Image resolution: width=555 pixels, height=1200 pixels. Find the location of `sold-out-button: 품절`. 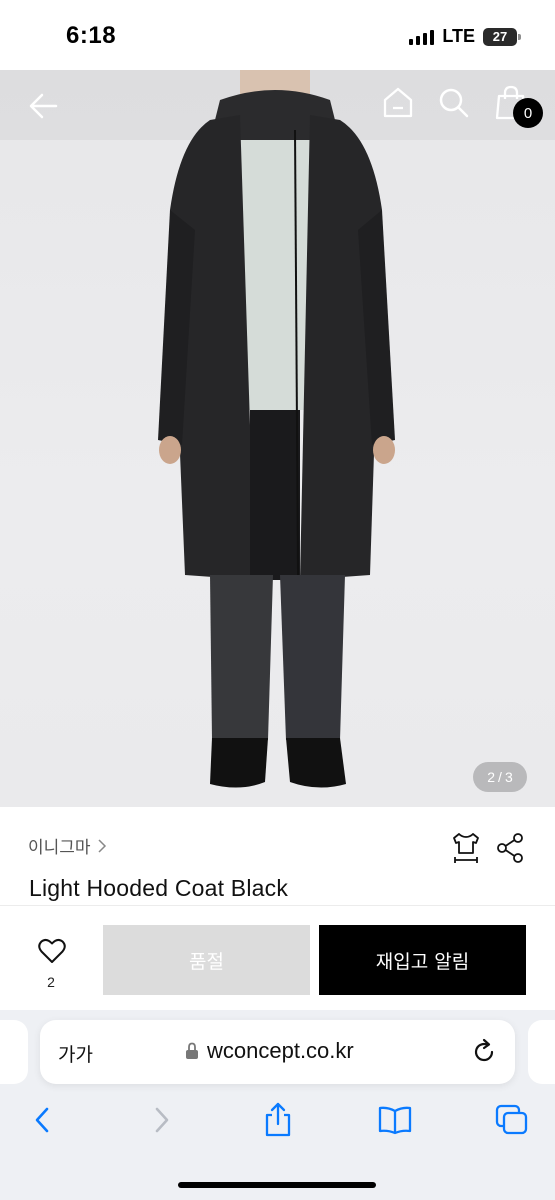

sold-out-button: 품절 is located at coordinates (206, 960).